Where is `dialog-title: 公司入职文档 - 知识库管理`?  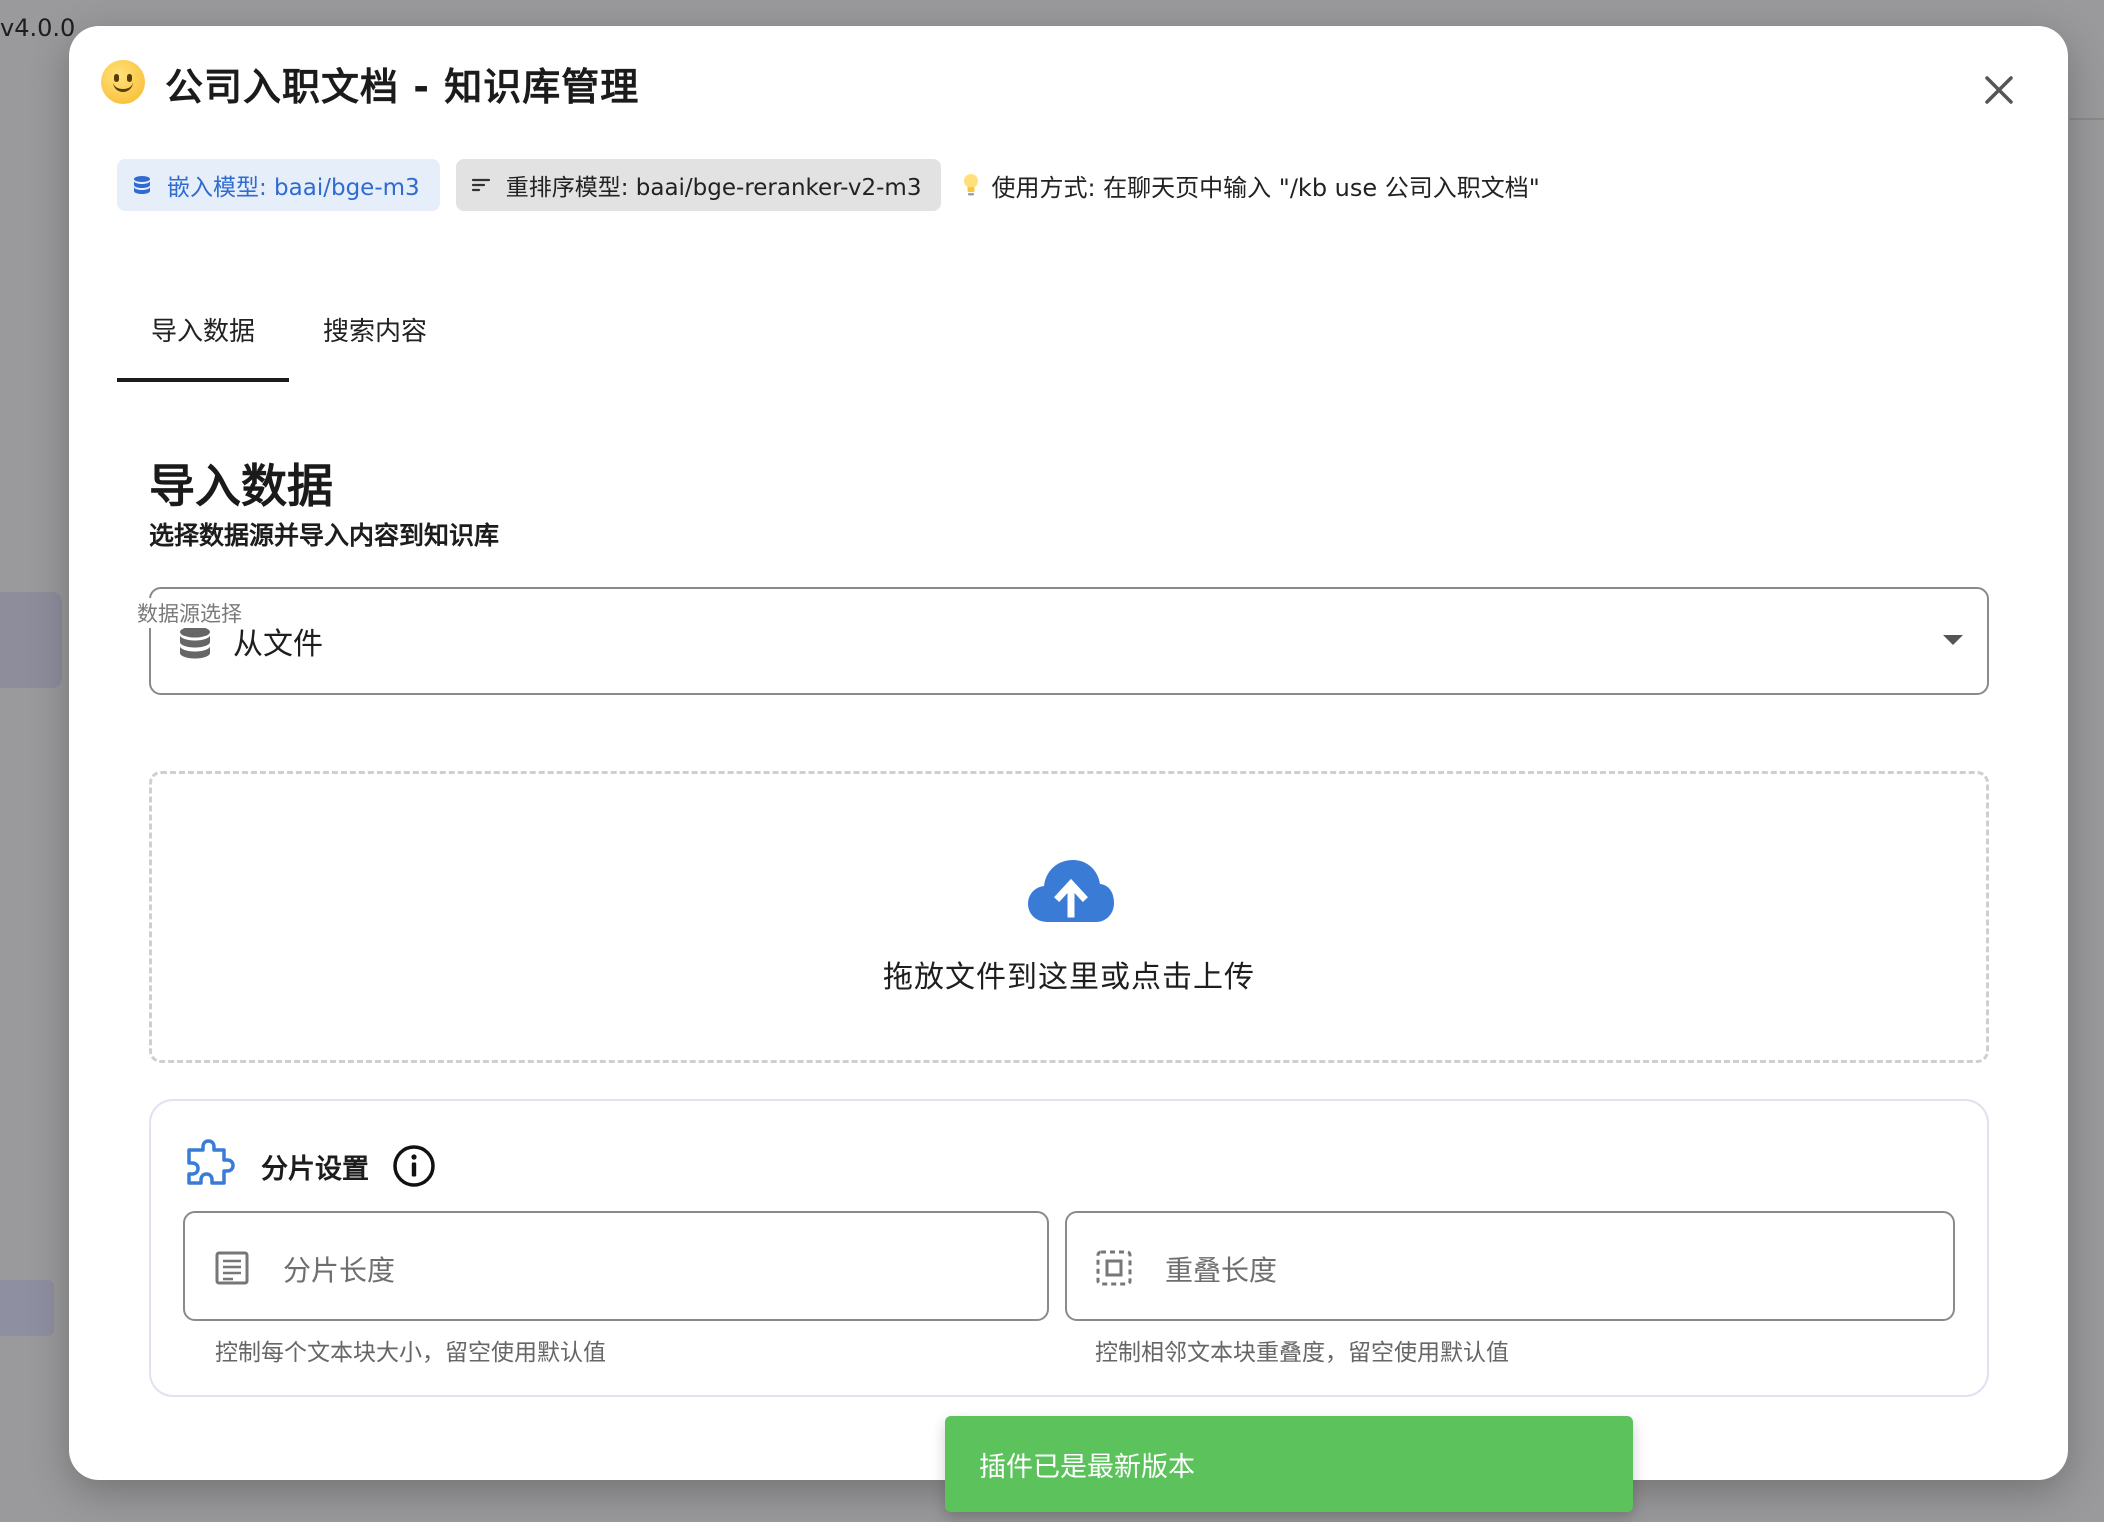 dialog-title: 公司入职文档 - 知识库管理 is located at coordinates (402, 87).